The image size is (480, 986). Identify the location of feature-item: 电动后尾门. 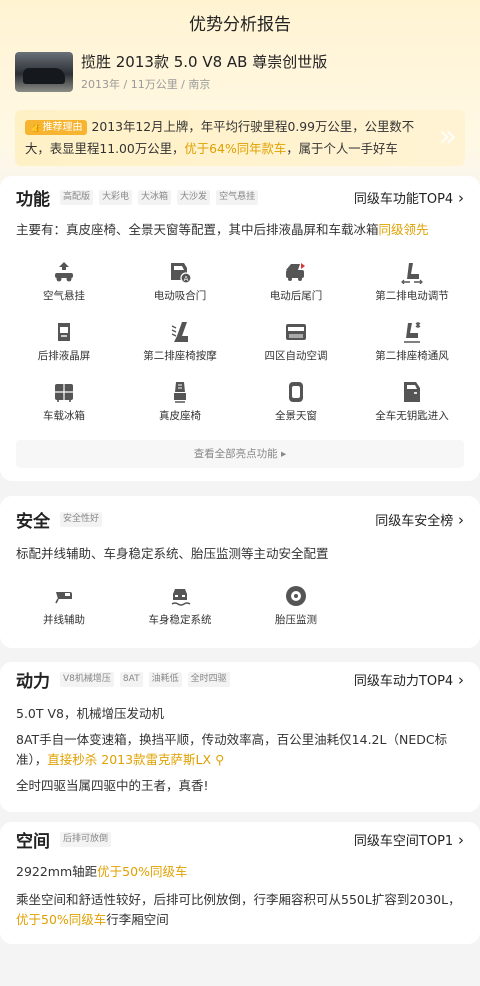
(296, 284).